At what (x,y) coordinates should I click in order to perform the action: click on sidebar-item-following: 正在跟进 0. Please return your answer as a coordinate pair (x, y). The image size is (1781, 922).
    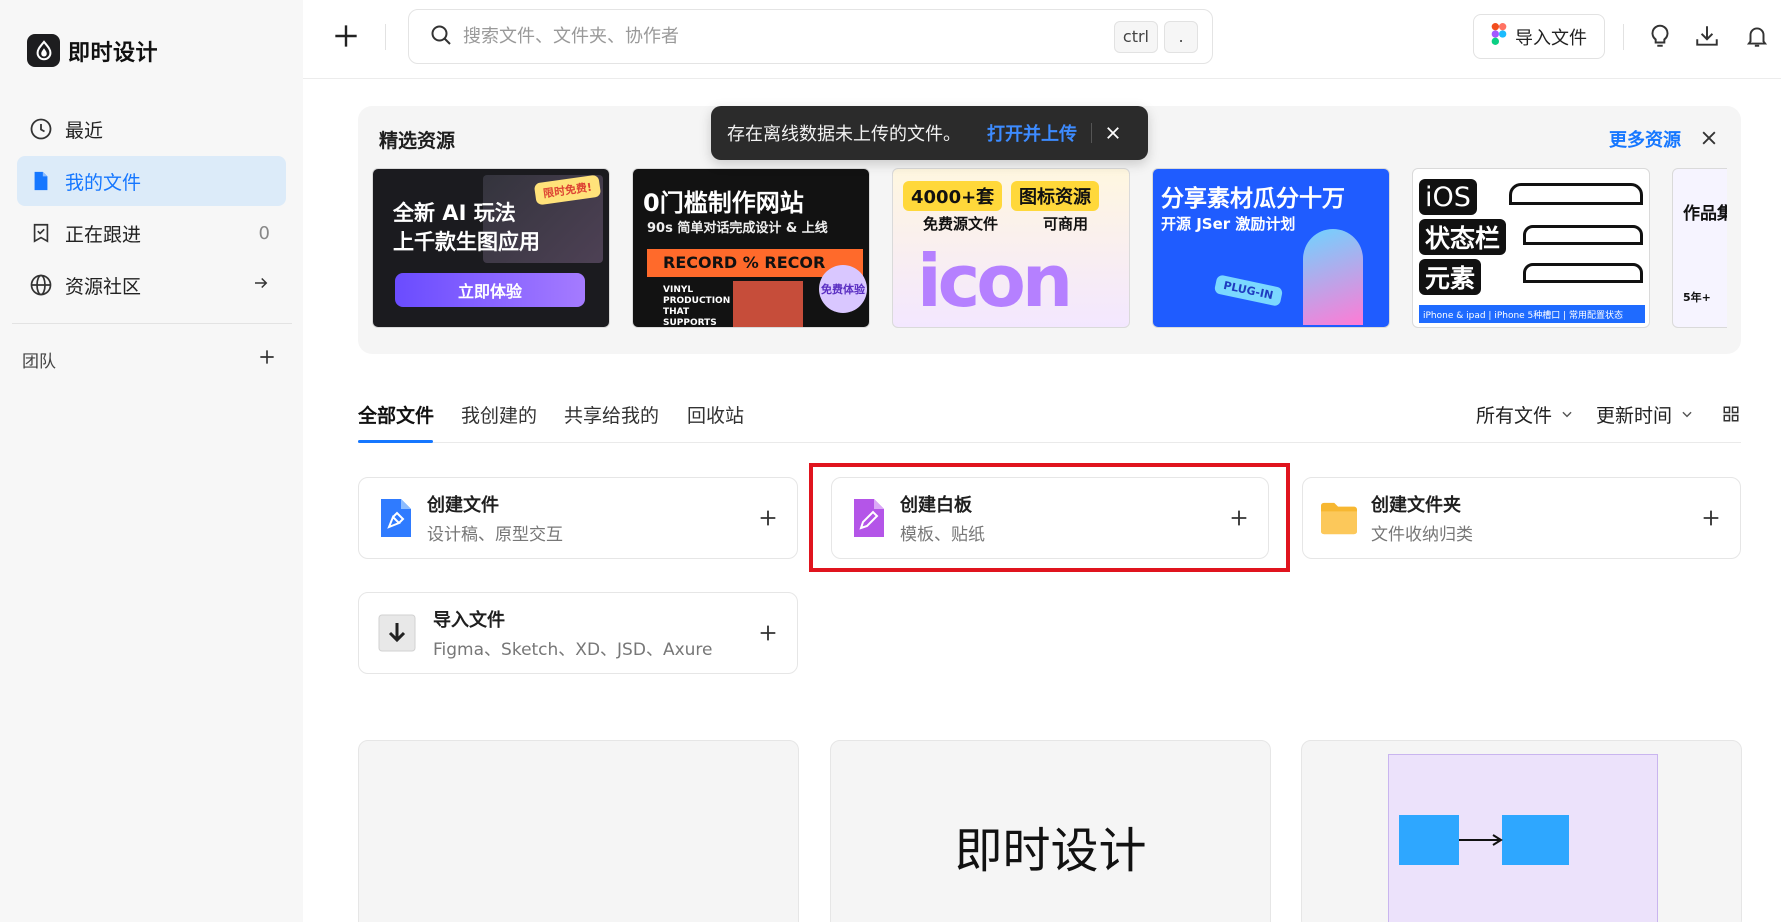
    Looking at the image, I should click on (151, 233).